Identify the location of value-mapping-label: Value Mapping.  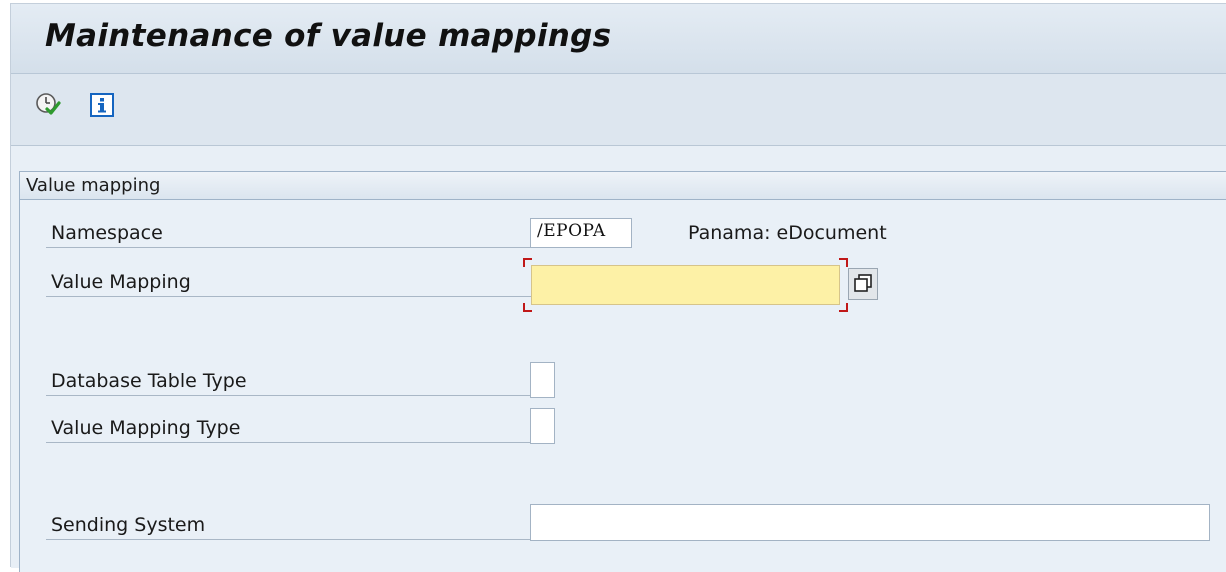
(288, 282).